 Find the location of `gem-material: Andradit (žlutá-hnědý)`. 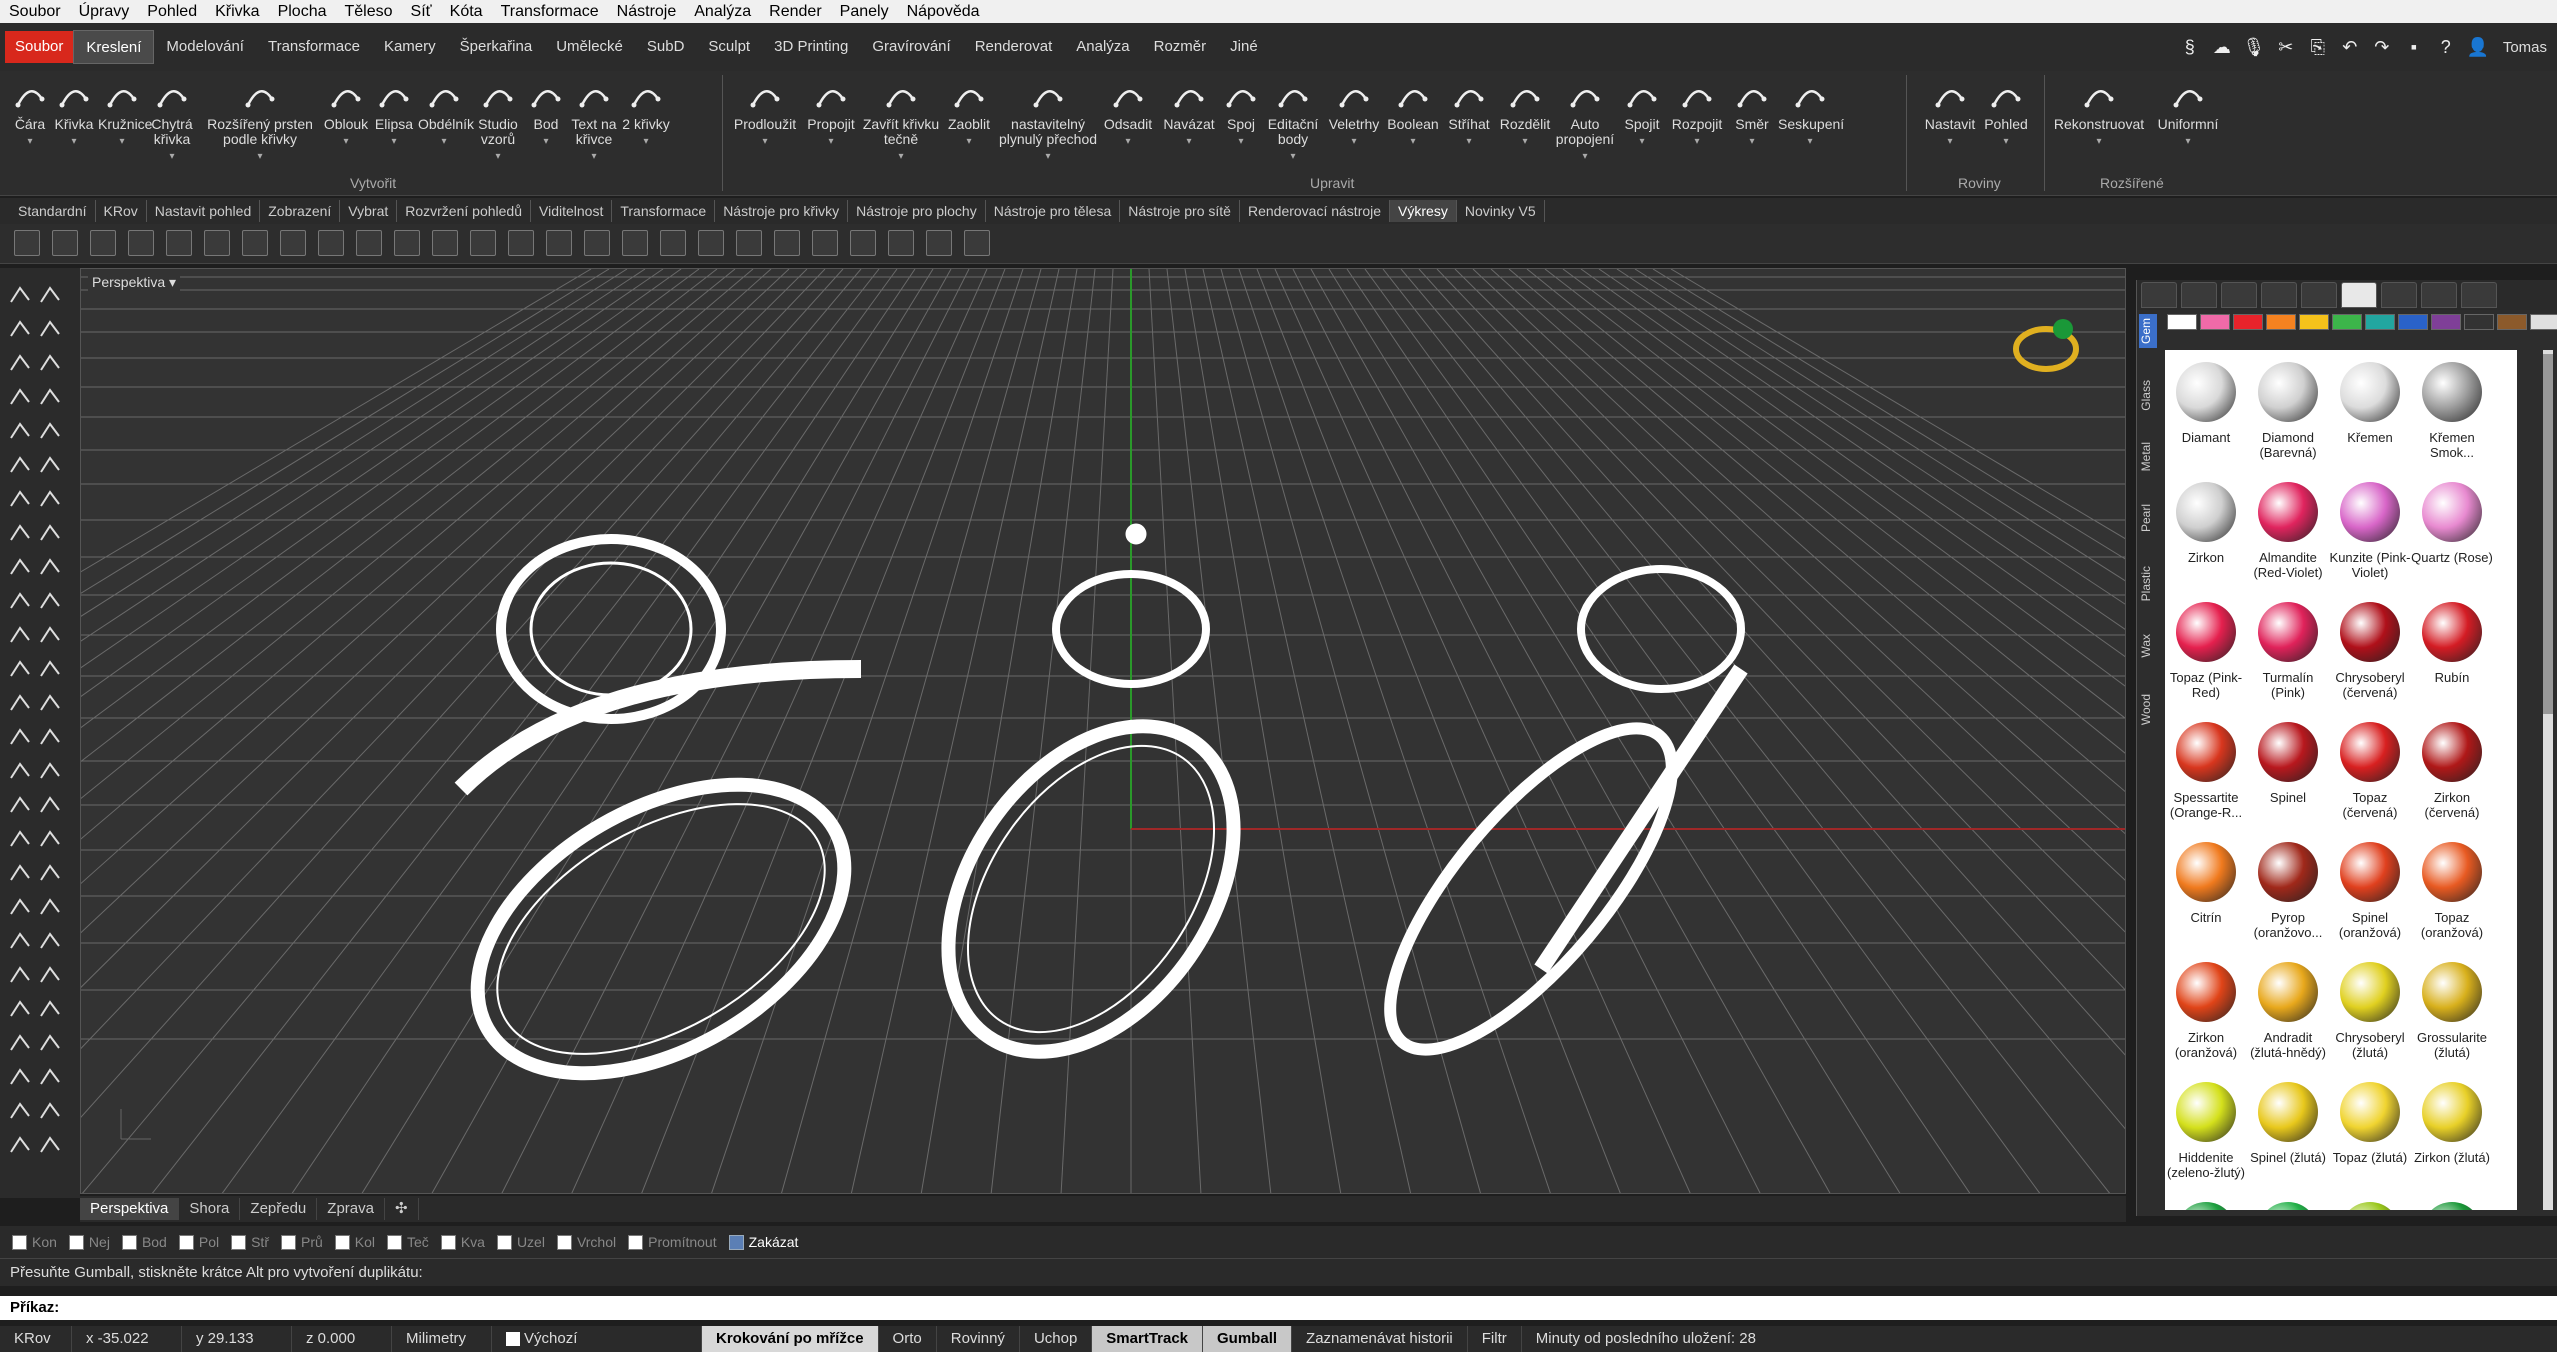

gem-material: Andradit (žlutá-hnědý) is located at coordinates (2288, 1011).